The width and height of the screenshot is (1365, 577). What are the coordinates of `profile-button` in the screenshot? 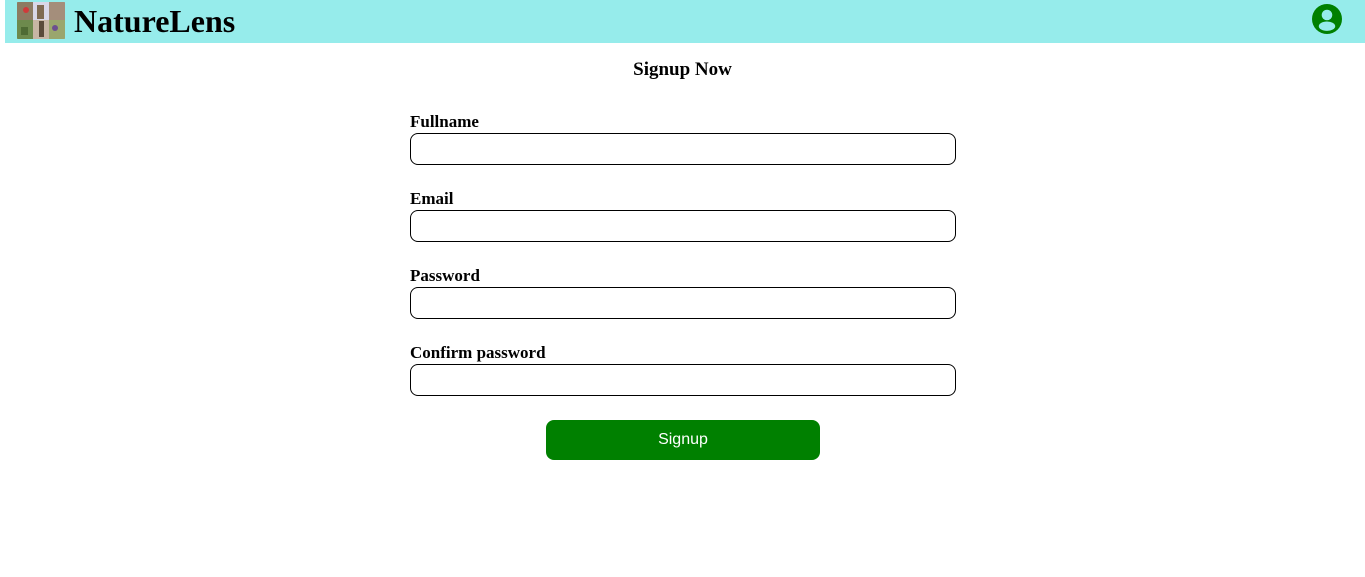 It's located at (1327, 19).